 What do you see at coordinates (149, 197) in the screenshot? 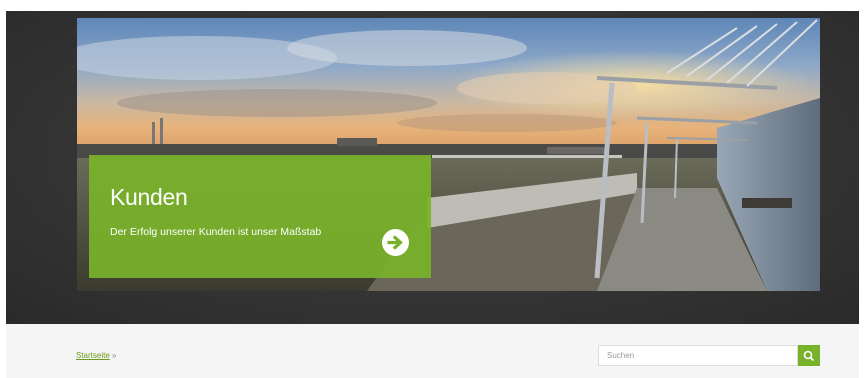
I see `hero-title: Kunden` at bounding box center [149, 197].